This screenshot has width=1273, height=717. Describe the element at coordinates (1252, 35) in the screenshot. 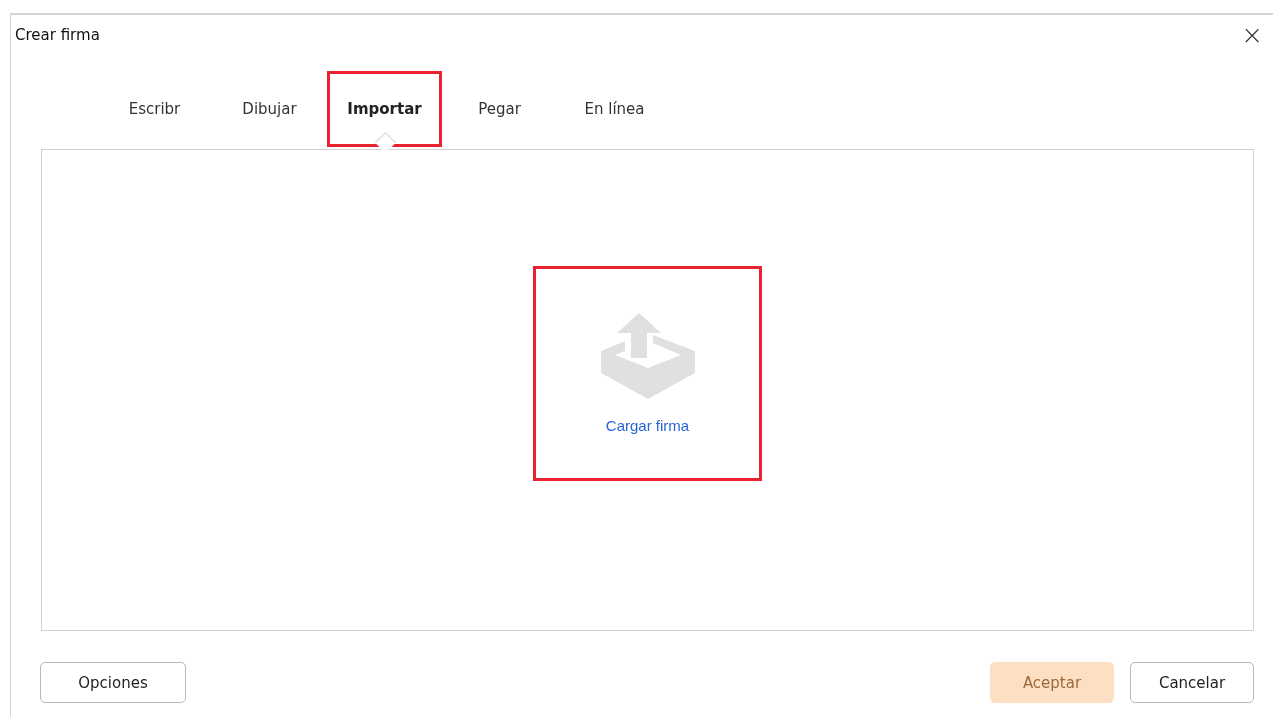

I see `close-button: ×` at that location.